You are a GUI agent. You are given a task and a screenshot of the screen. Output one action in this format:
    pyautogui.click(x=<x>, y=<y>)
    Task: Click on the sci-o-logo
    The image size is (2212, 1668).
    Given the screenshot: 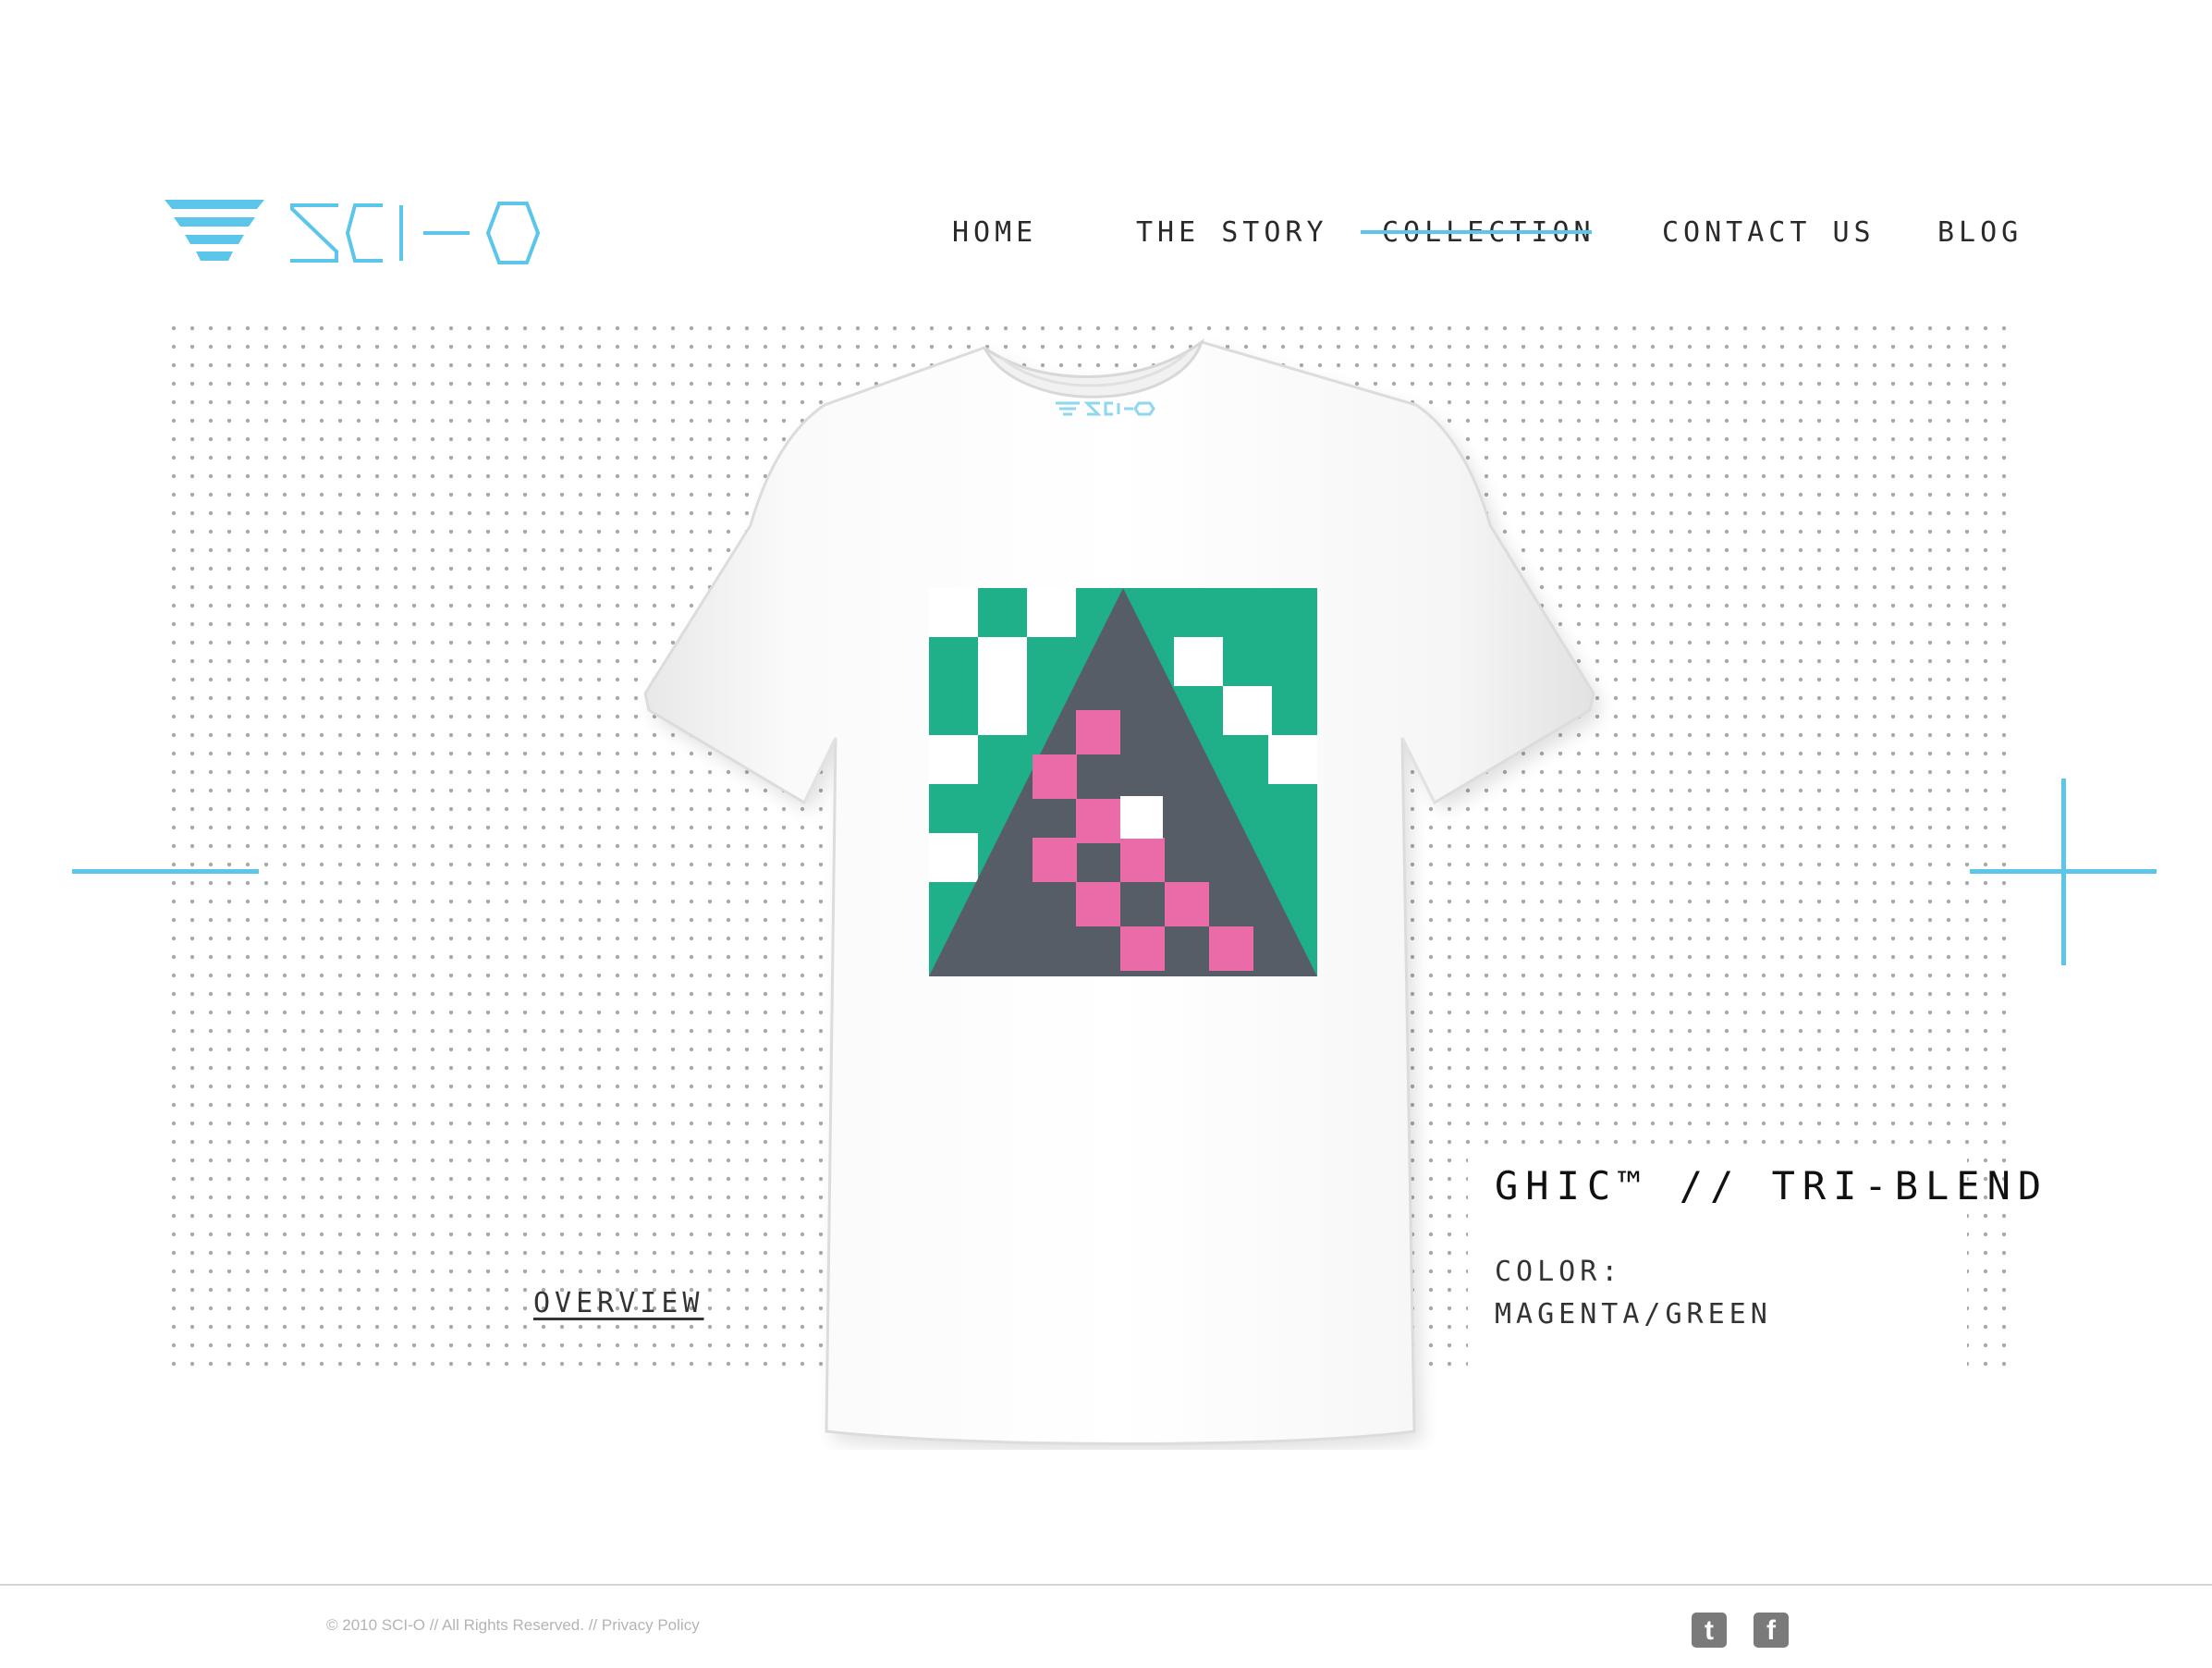 What is the action you would take?
    pyautogui.click(x=352, y=233)
    